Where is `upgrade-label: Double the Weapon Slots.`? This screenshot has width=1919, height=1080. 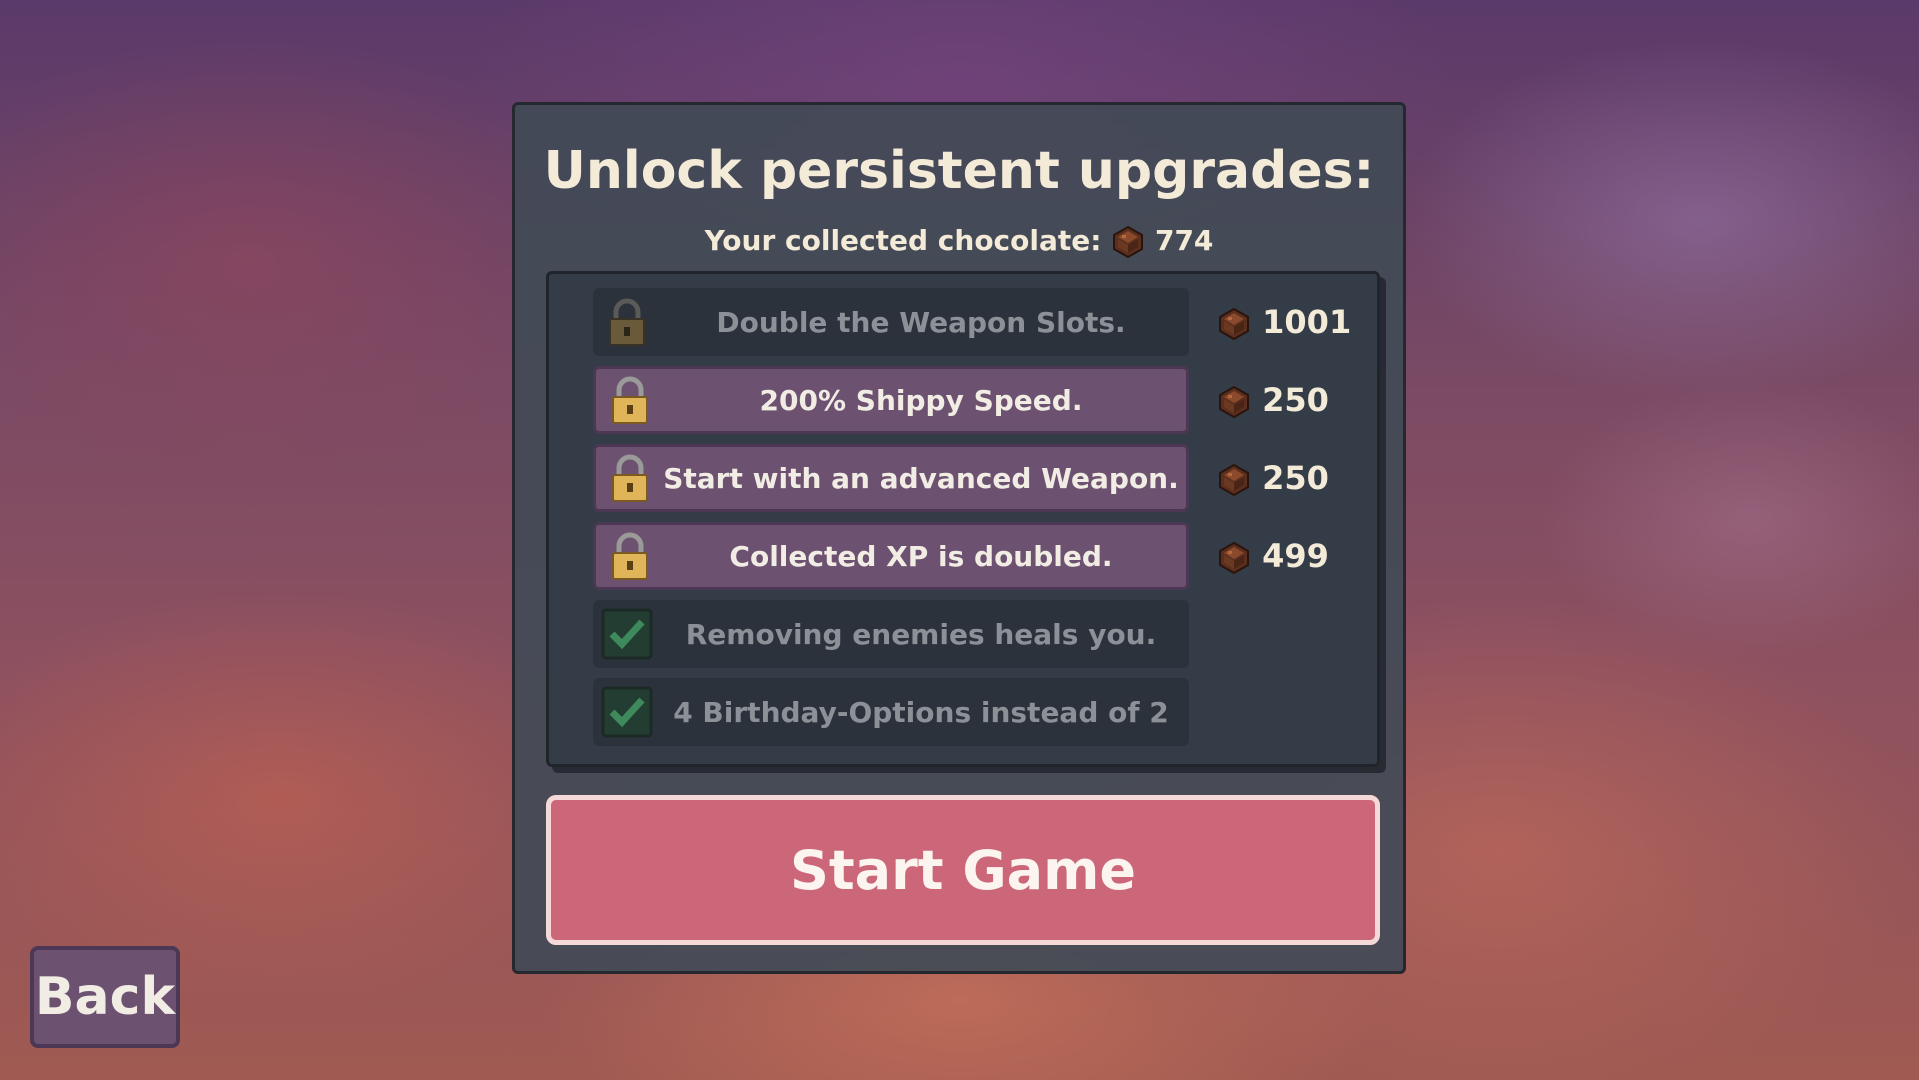
upgrade-label: Double the Weapon Slots. is located at coordinates (921, 322).